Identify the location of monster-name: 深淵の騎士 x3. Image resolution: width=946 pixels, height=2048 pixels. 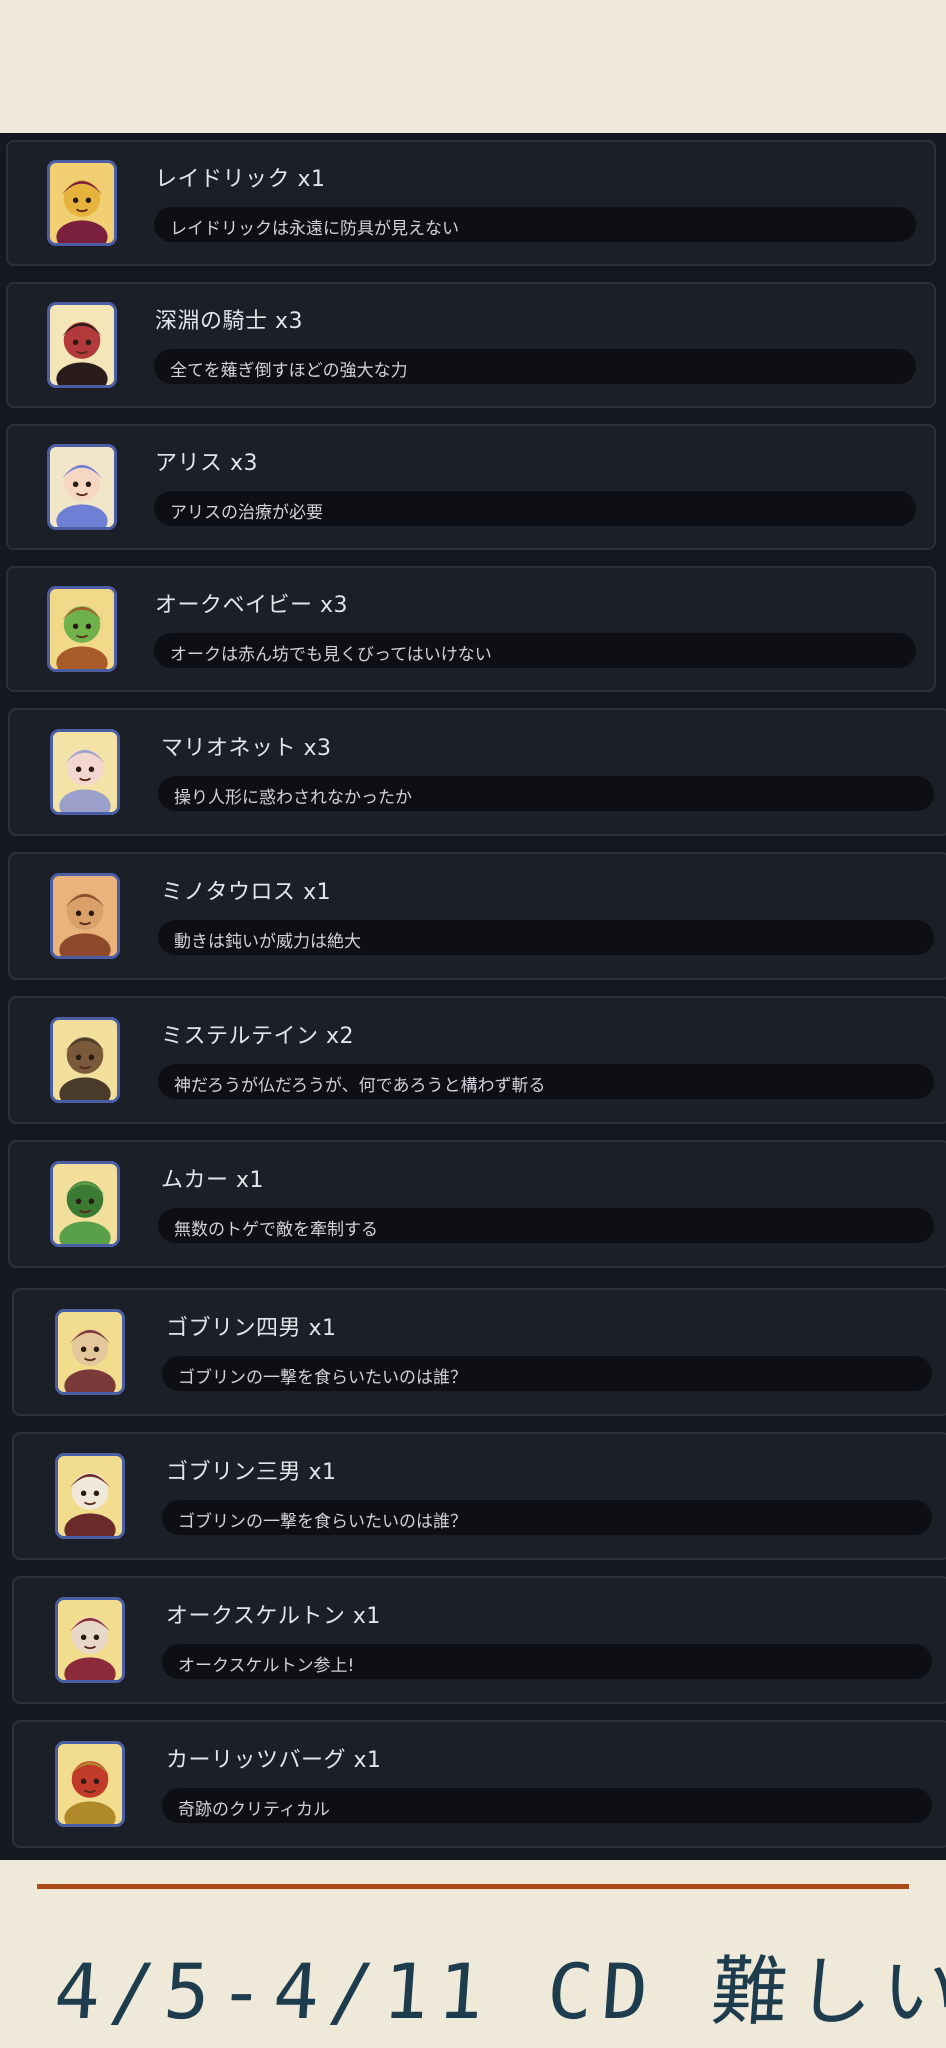
(229, 321).